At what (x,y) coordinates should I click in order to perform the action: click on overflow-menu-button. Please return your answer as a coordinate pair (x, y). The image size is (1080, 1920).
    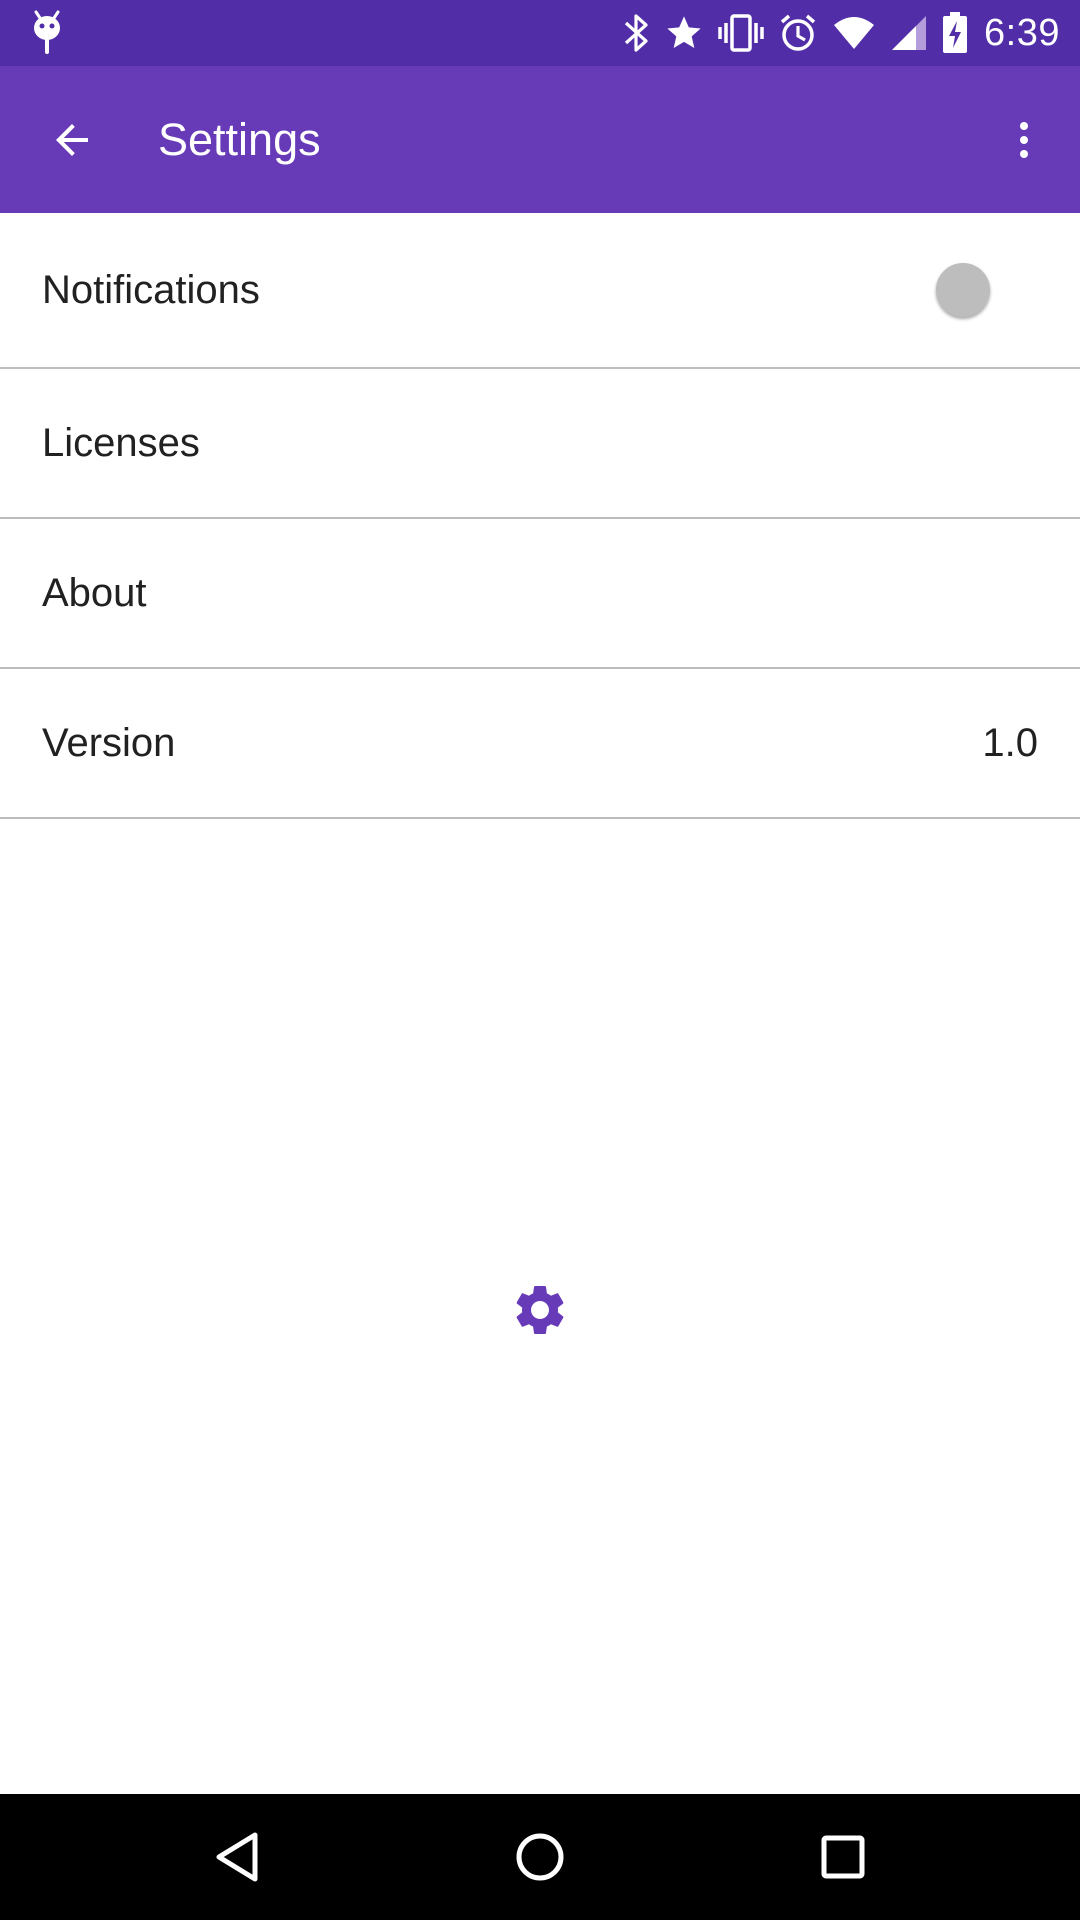
    Looking at the image, I should click on (1024, 140).